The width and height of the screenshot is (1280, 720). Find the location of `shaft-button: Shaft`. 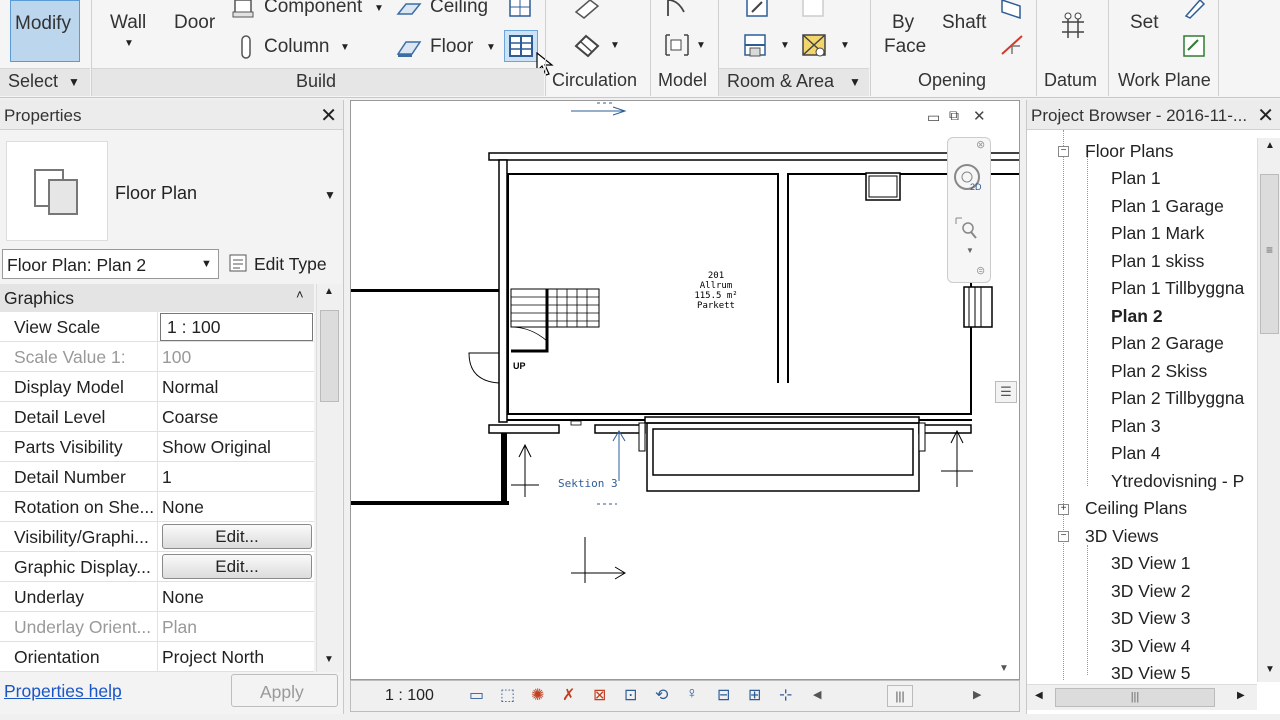

shaft-button: Shaft is located at coordinates (964, 23).